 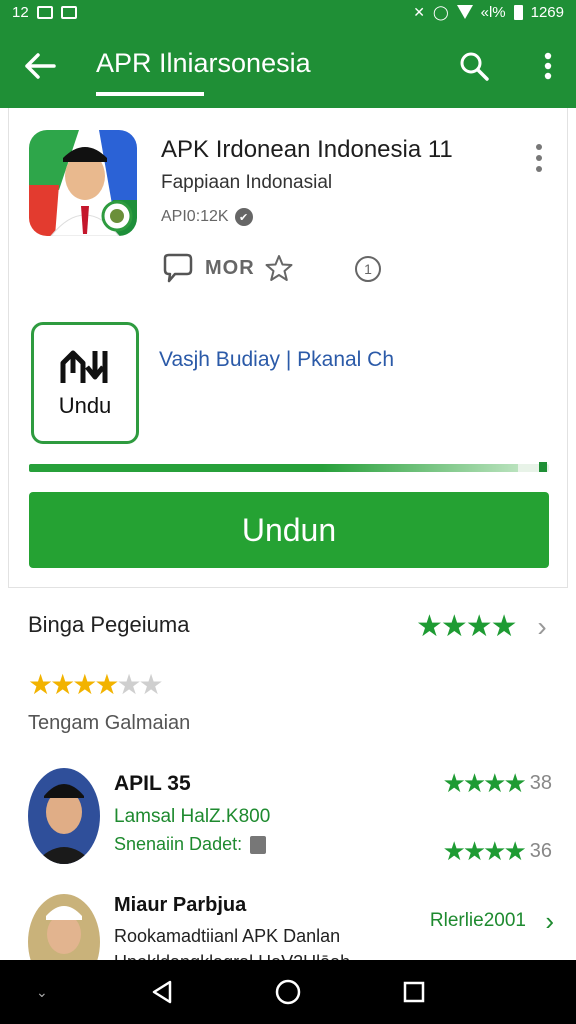 I want to click on review-stars-2: ★★★★, so click(x=484, y=851).